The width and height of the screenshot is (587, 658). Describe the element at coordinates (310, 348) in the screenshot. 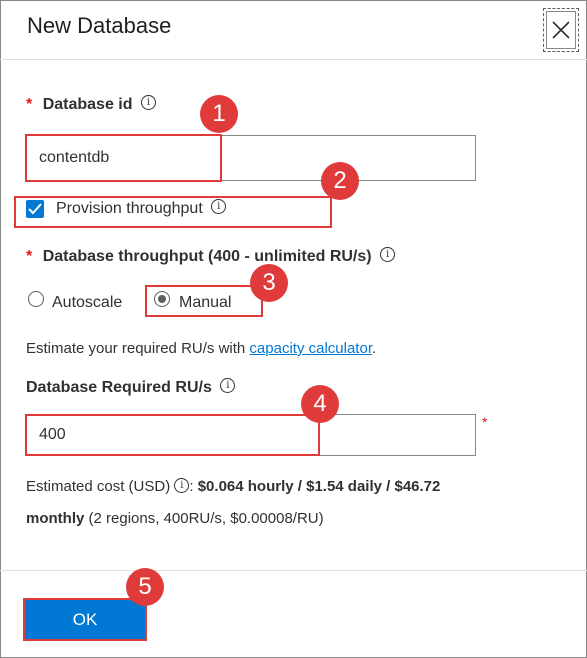

I see `capacity-calculator-link: capacity calculator` at that location.